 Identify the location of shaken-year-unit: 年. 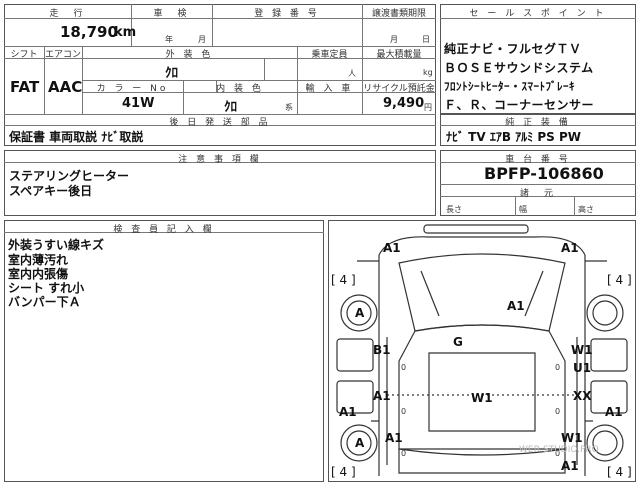
(169, 39).